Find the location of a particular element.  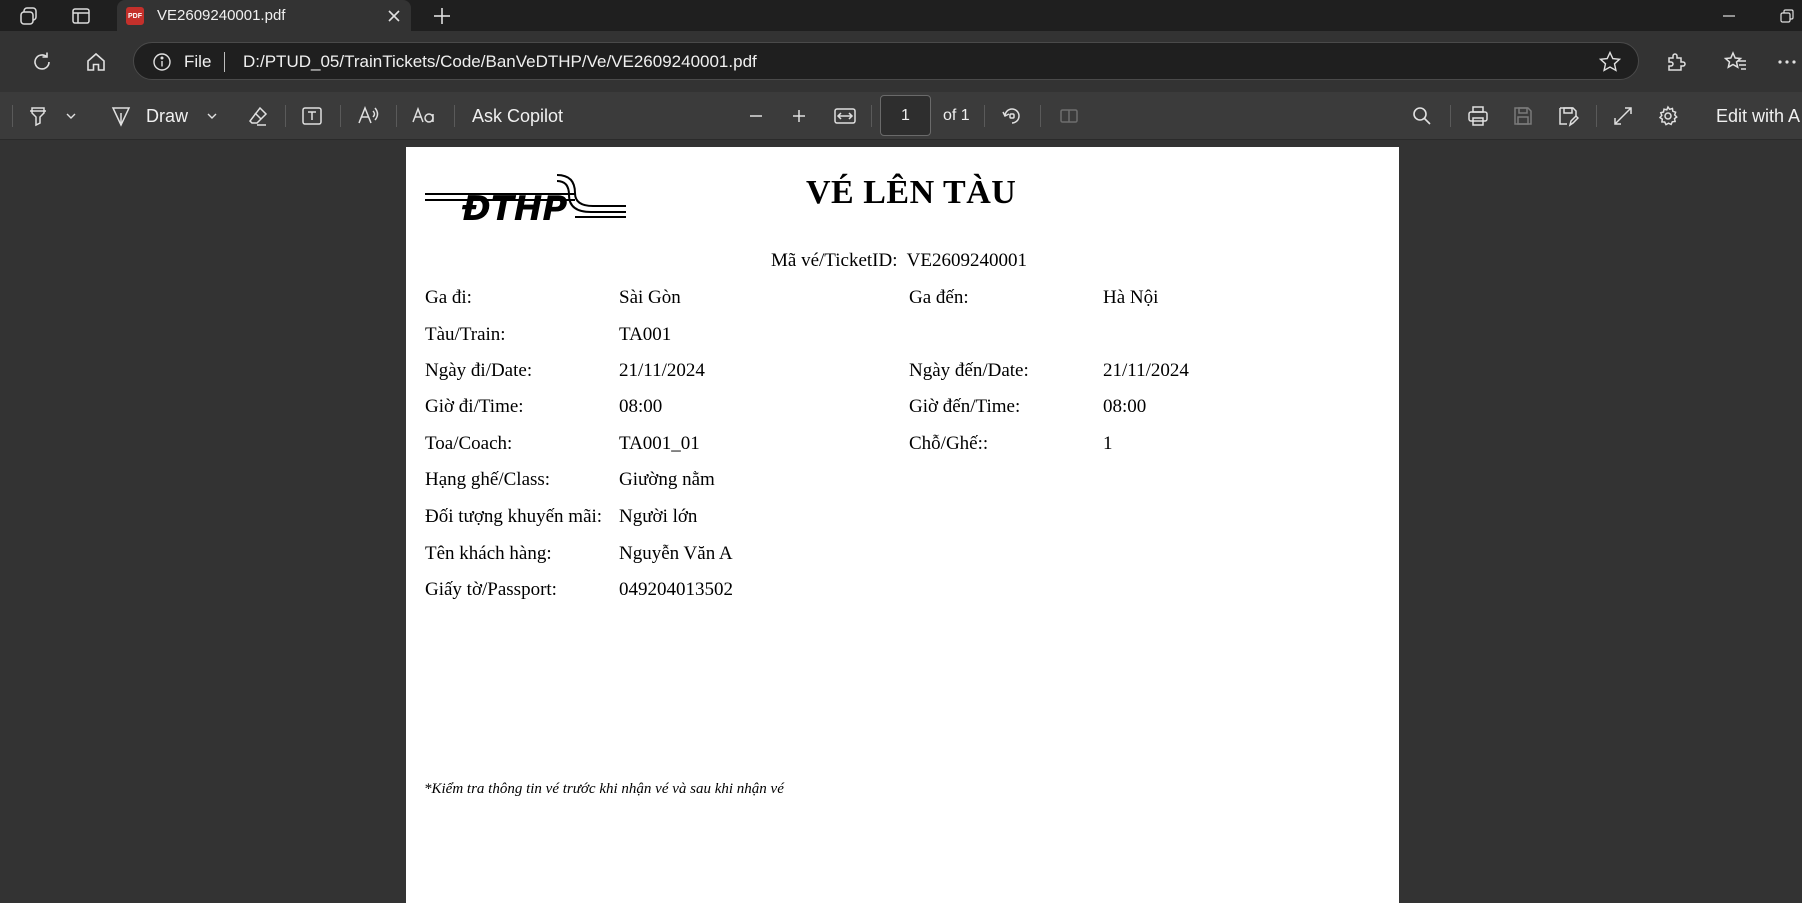

print-icon is located at coordinates (1478, 116).